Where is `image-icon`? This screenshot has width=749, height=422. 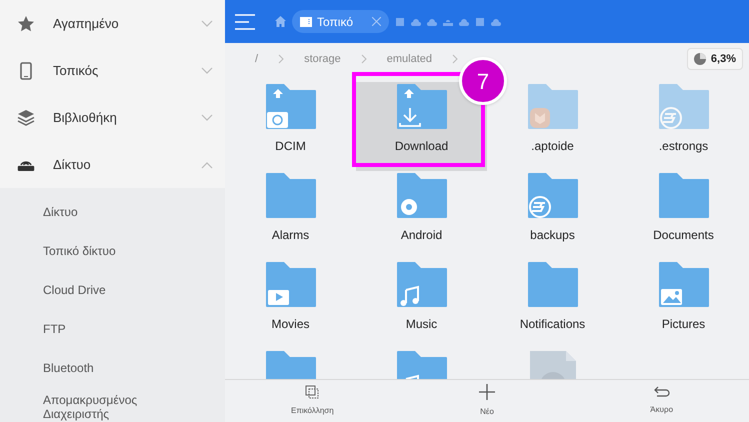 image-icon is located at coordinates (671, 297).